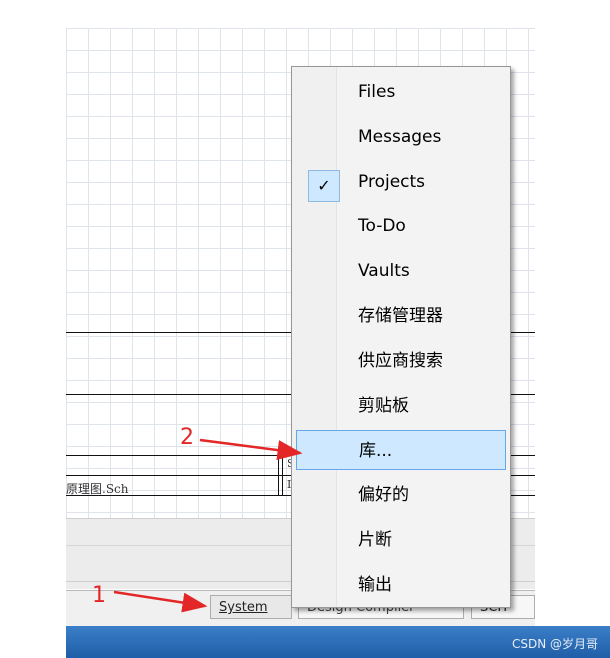 The width and height of the screenshot is (610, 658). I want to click on annotation-number-1: 1, so click(99, 595).